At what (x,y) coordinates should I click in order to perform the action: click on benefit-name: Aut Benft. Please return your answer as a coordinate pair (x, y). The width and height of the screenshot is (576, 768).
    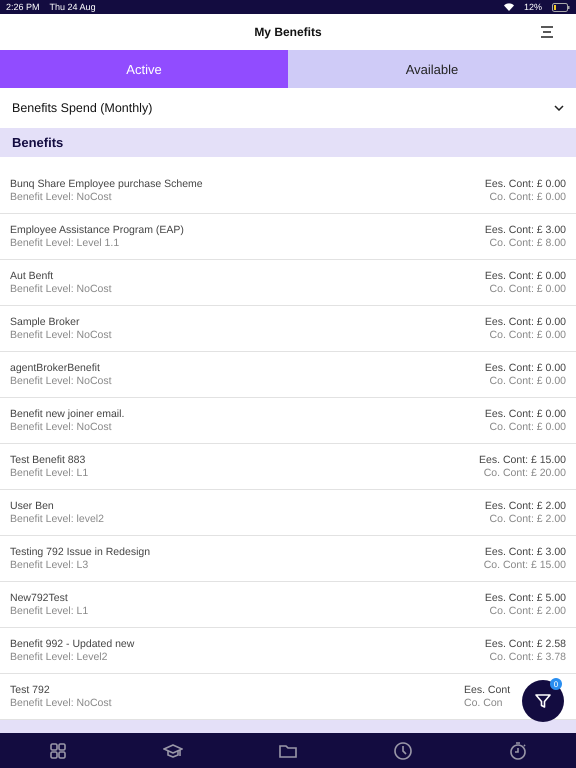
    Looking at the image, I should click on (32, 276).